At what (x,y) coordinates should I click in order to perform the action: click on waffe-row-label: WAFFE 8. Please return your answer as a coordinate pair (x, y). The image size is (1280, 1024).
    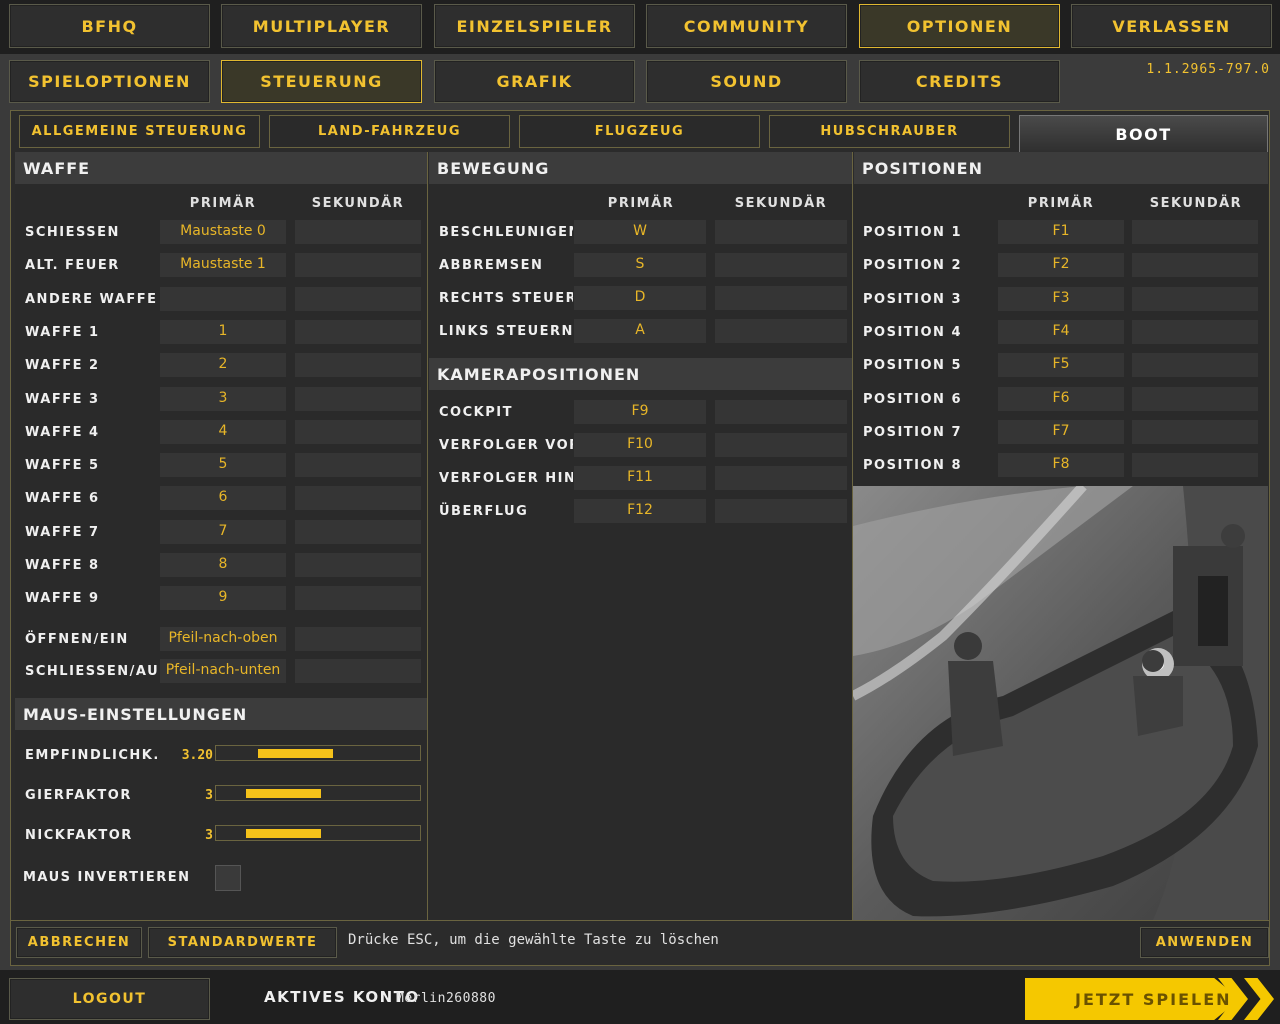
    Looking at the image, I should click on (62, 565).